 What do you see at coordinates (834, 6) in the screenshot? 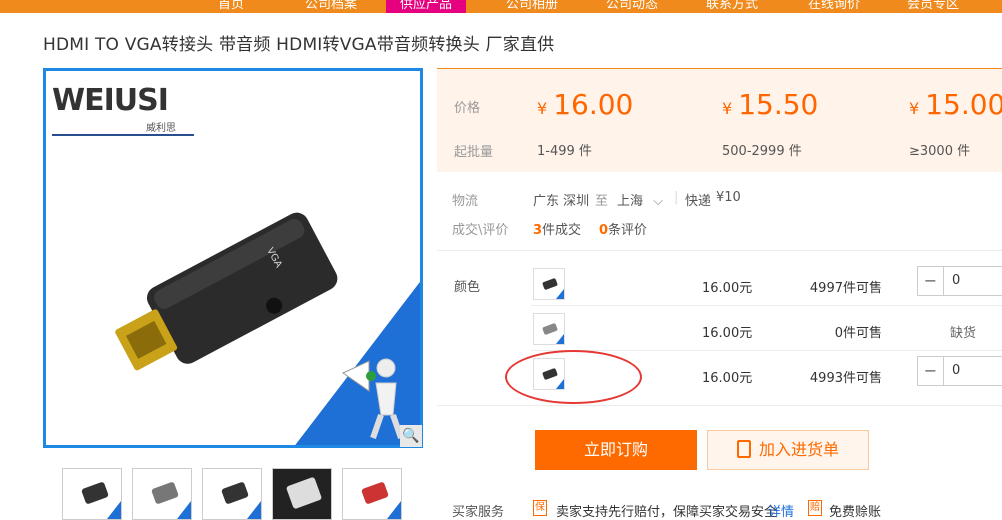
I see `nav-inquiry: 在线询价` at bounding box center [834, 6].